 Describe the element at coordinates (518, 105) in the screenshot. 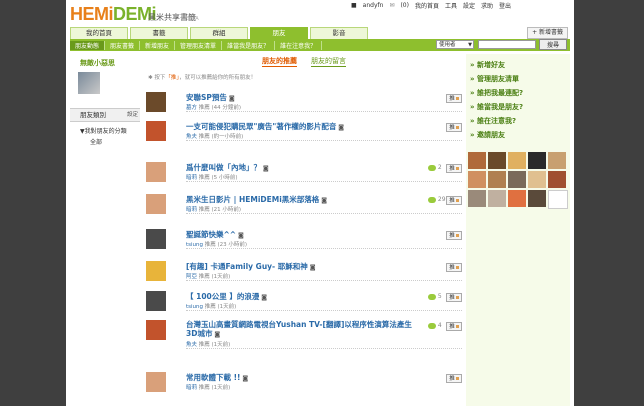

I see `link-who-friends-me: » 誰當我是朋友?` at that location.